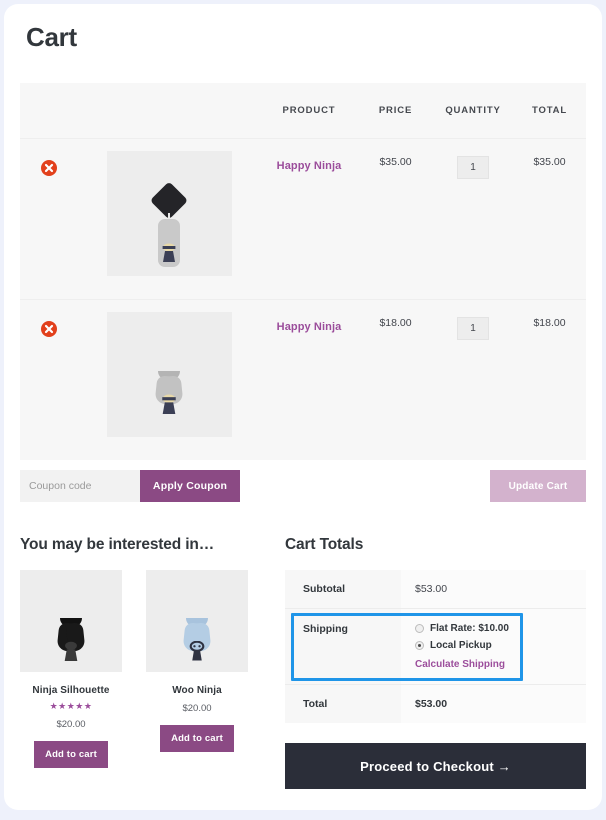  What do you see at coordinates (419, 628) in the screenshot?
I see `radio-flat-rate` at bounding box center [419, 628].